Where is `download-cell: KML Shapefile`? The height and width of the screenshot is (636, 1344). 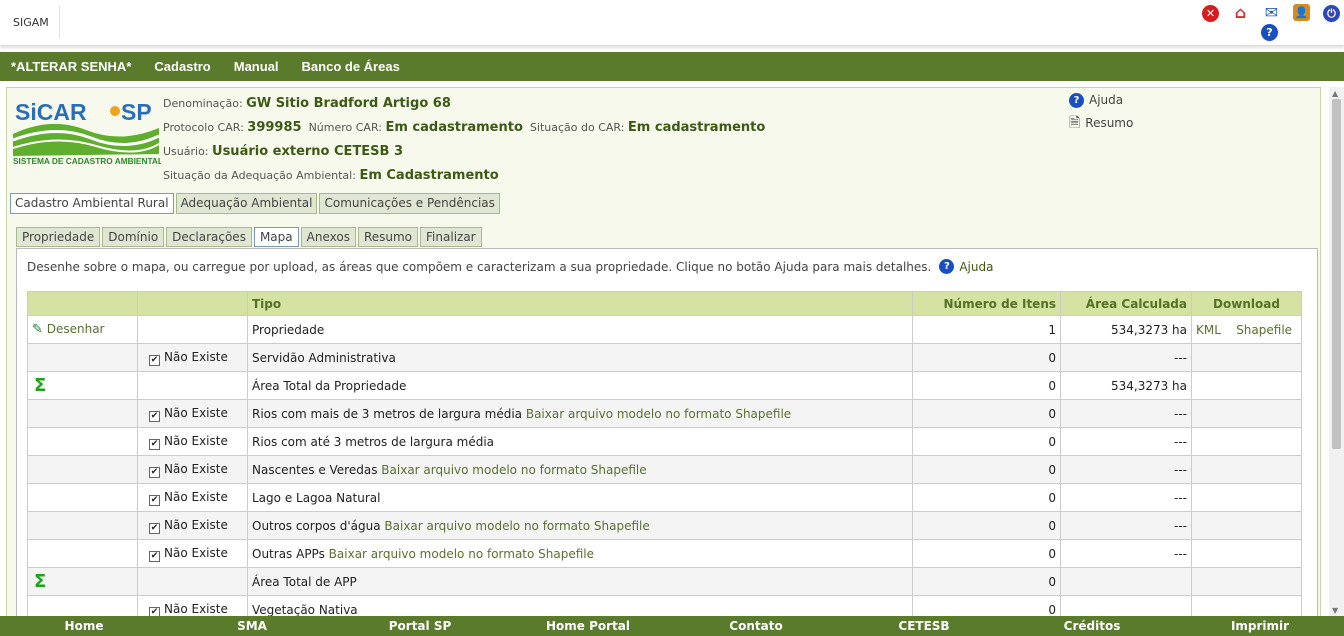 download-cell: KML Shapefile is located at coordinates (1246, 329).